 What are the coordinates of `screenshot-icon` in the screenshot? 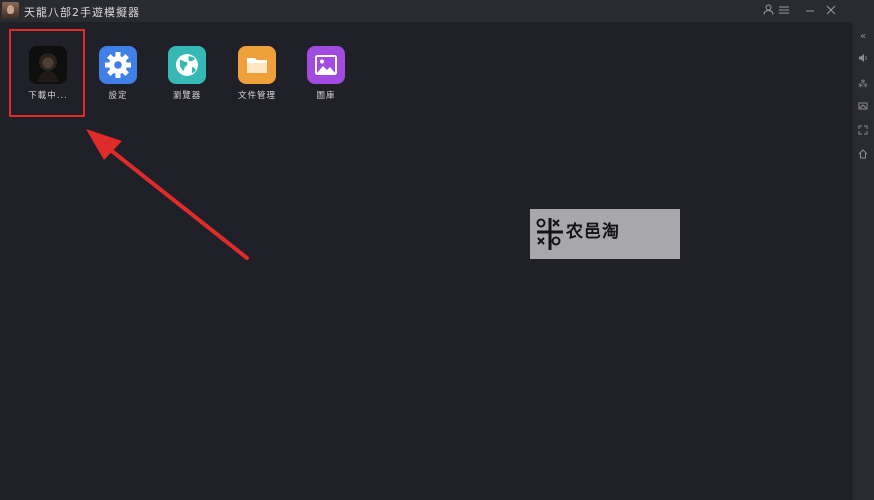 It's located at (863, 109).